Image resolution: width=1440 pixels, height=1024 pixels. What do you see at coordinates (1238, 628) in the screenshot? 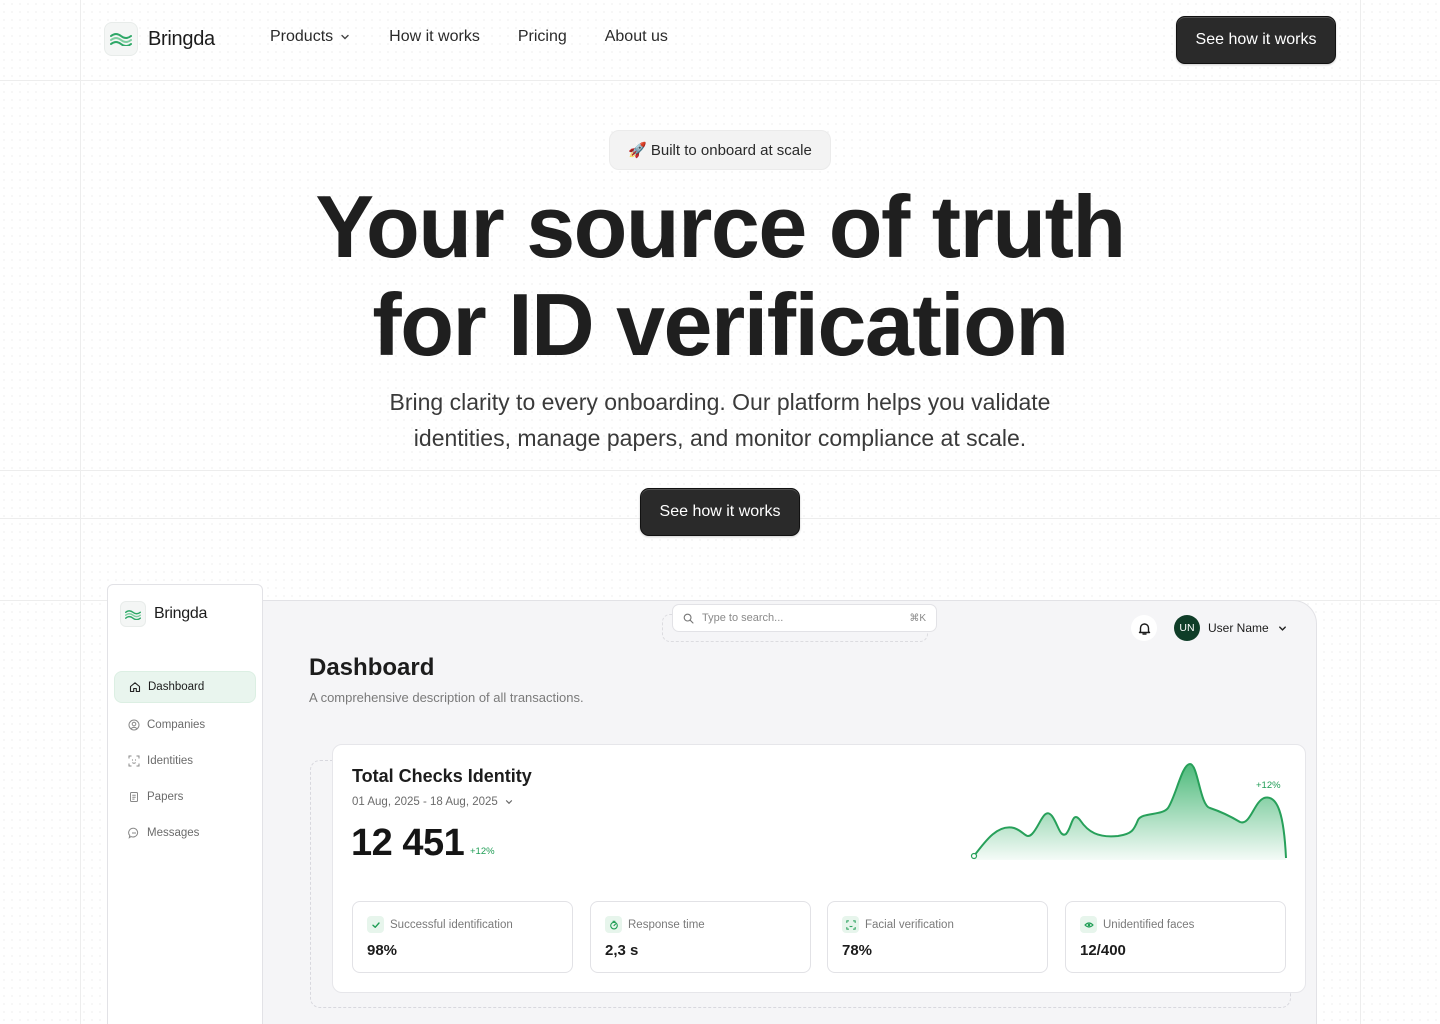
I see `user-name: User Name` at bounding box center [1238, 628].